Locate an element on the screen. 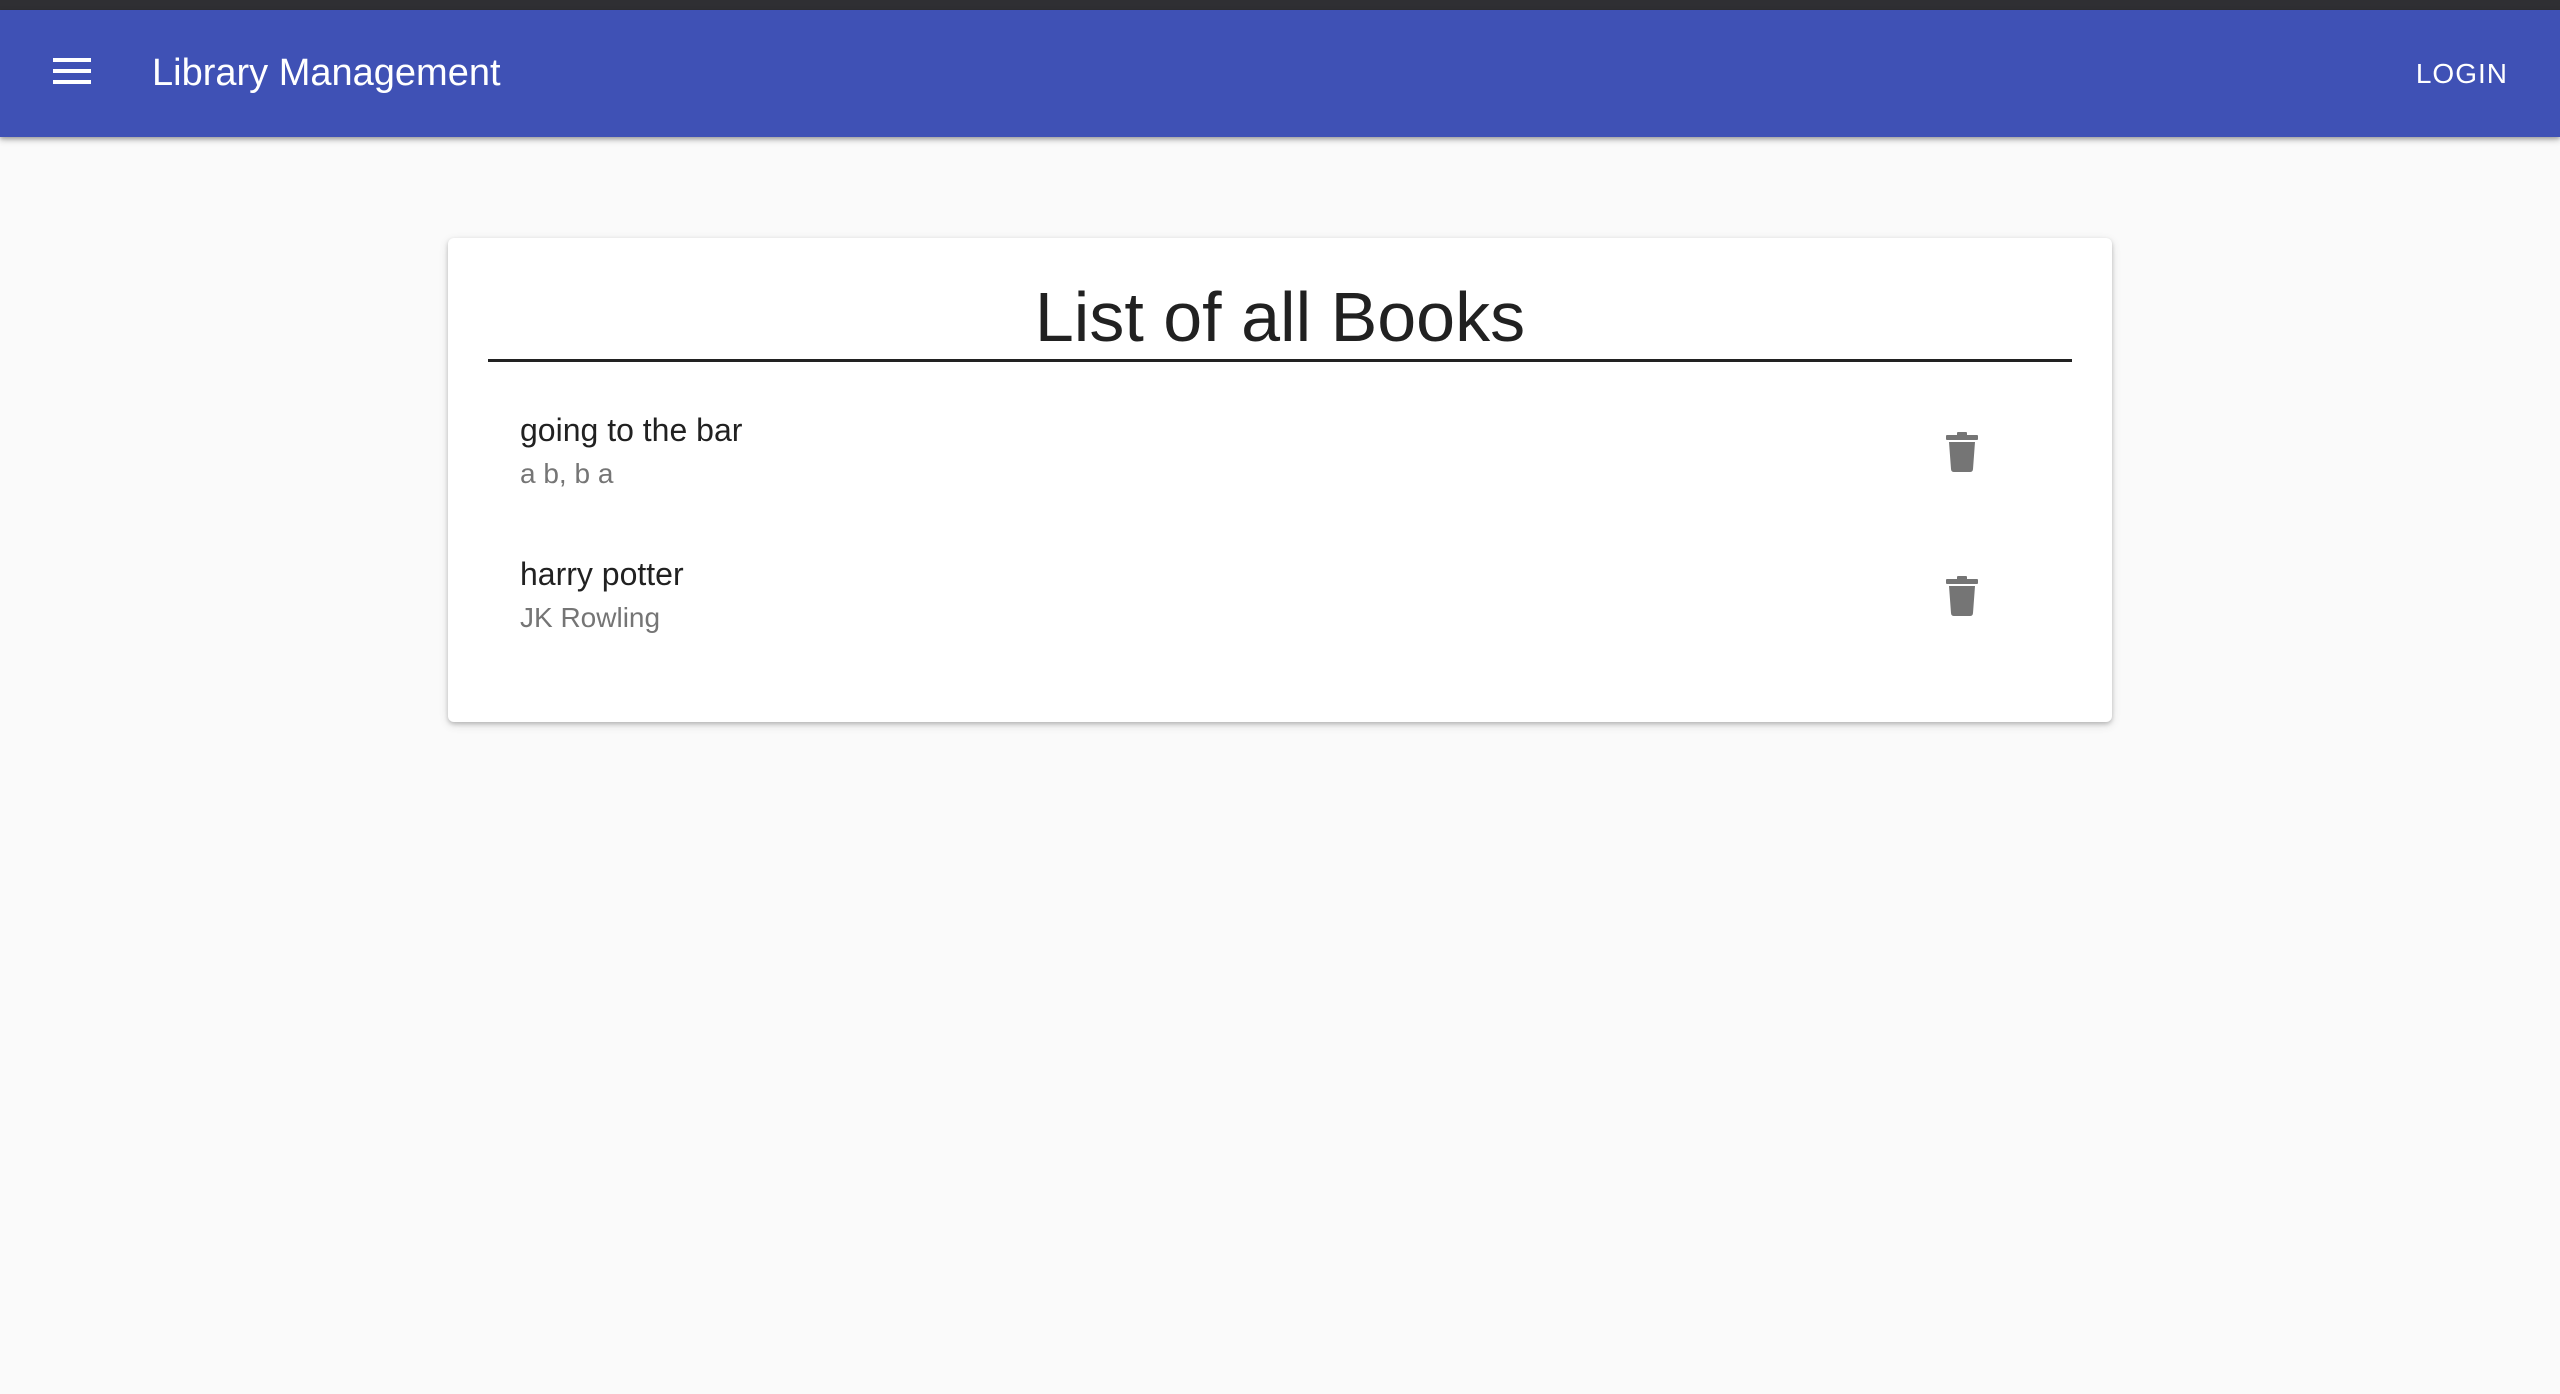  hamburger-menu-icon is located at coordinates (72, 73).